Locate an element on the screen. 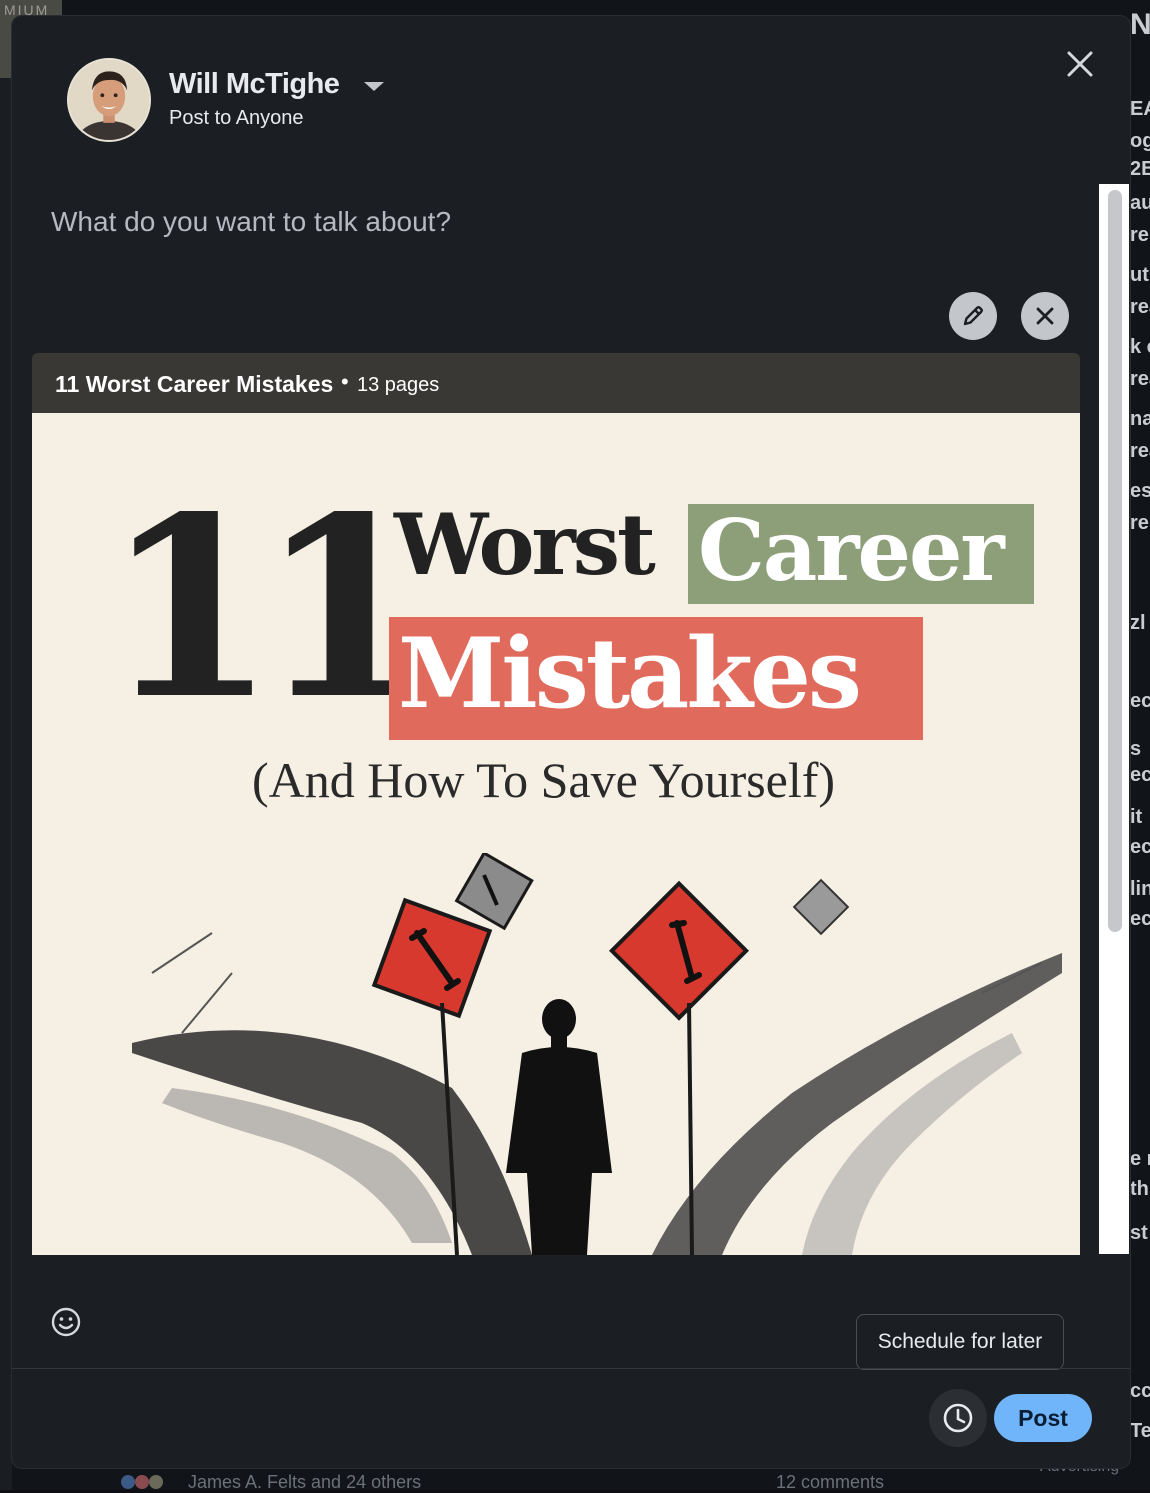  background-text-fragment: e r is located at coordinates (1140, 1159).